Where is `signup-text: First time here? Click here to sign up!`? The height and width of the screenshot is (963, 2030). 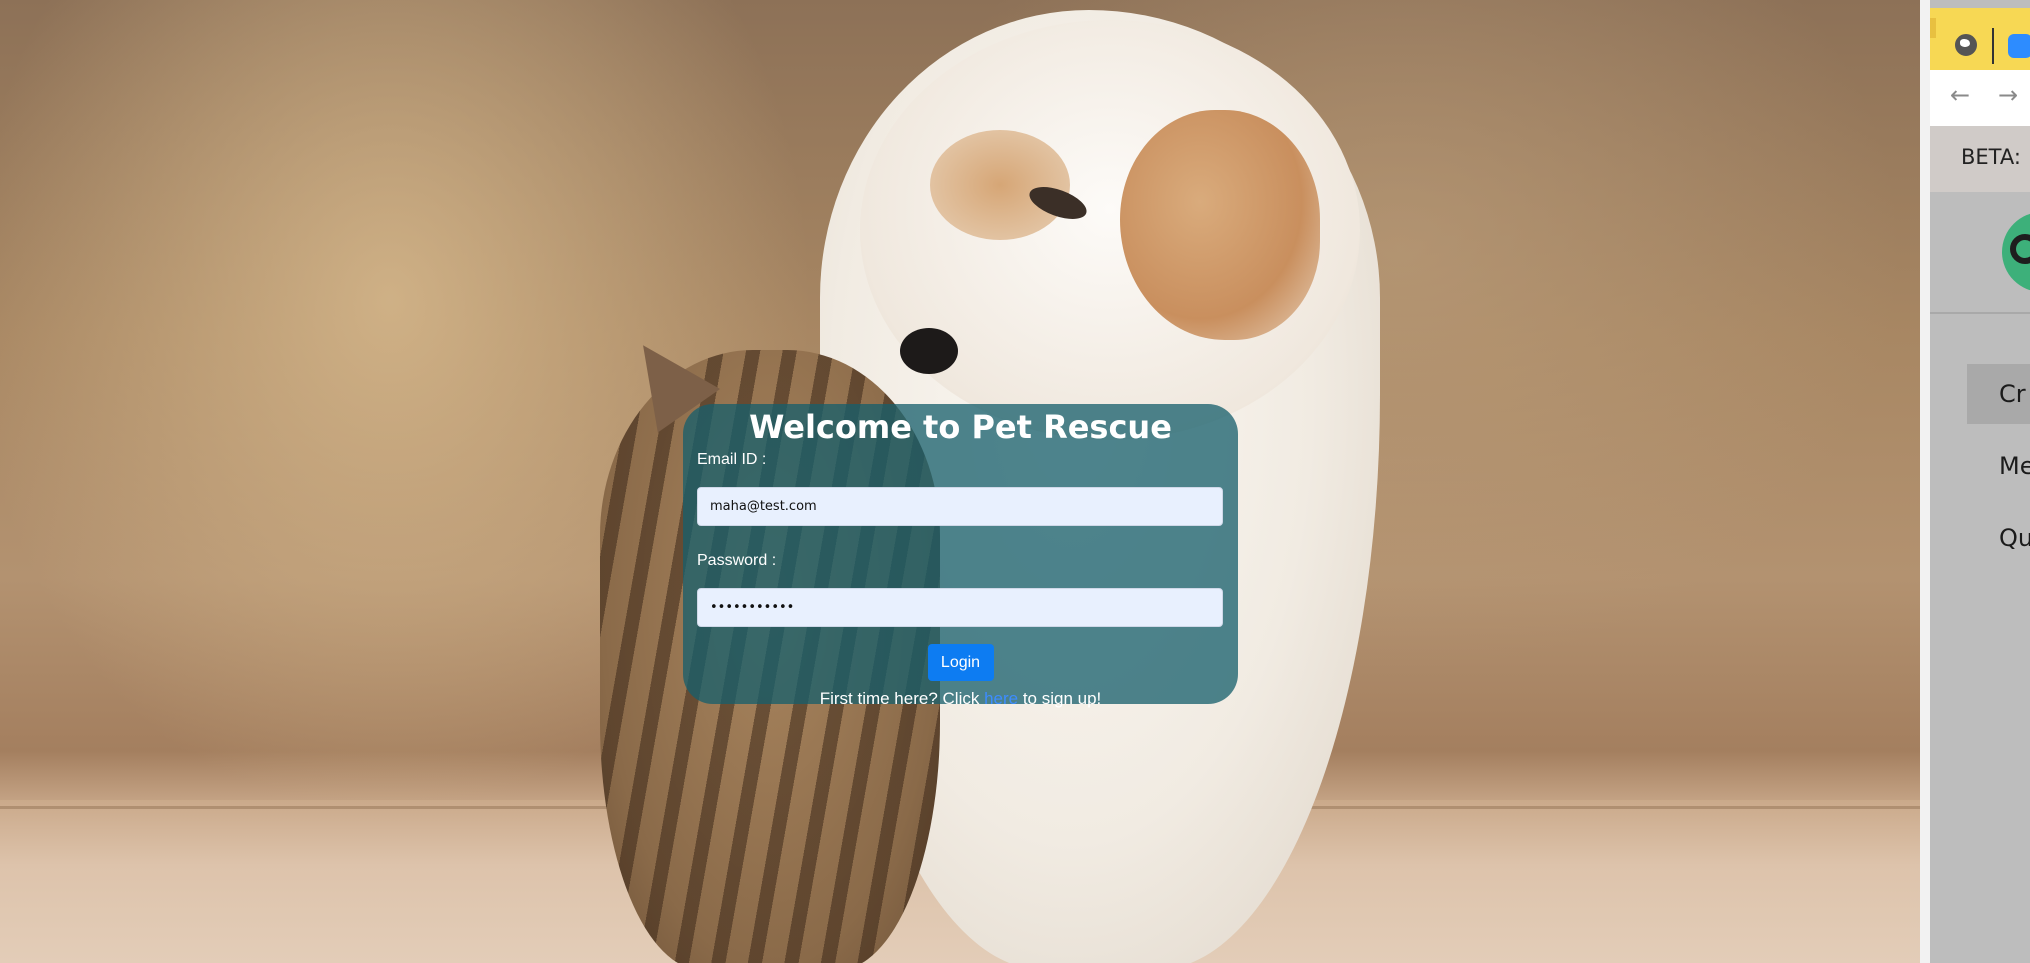 signup-text: First time here? Click here to sign up! is located at coordinates (960, 699).